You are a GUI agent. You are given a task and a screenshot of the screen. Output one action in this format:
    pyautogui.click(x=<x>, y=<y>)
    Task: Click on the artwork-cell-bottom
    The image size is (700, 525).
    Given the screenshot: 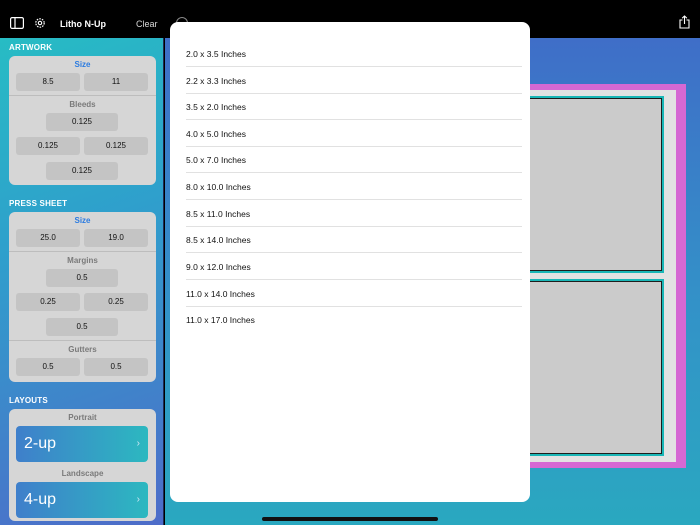 What is the action you would take?
    pyautogui.click(x=591, y=367)
    